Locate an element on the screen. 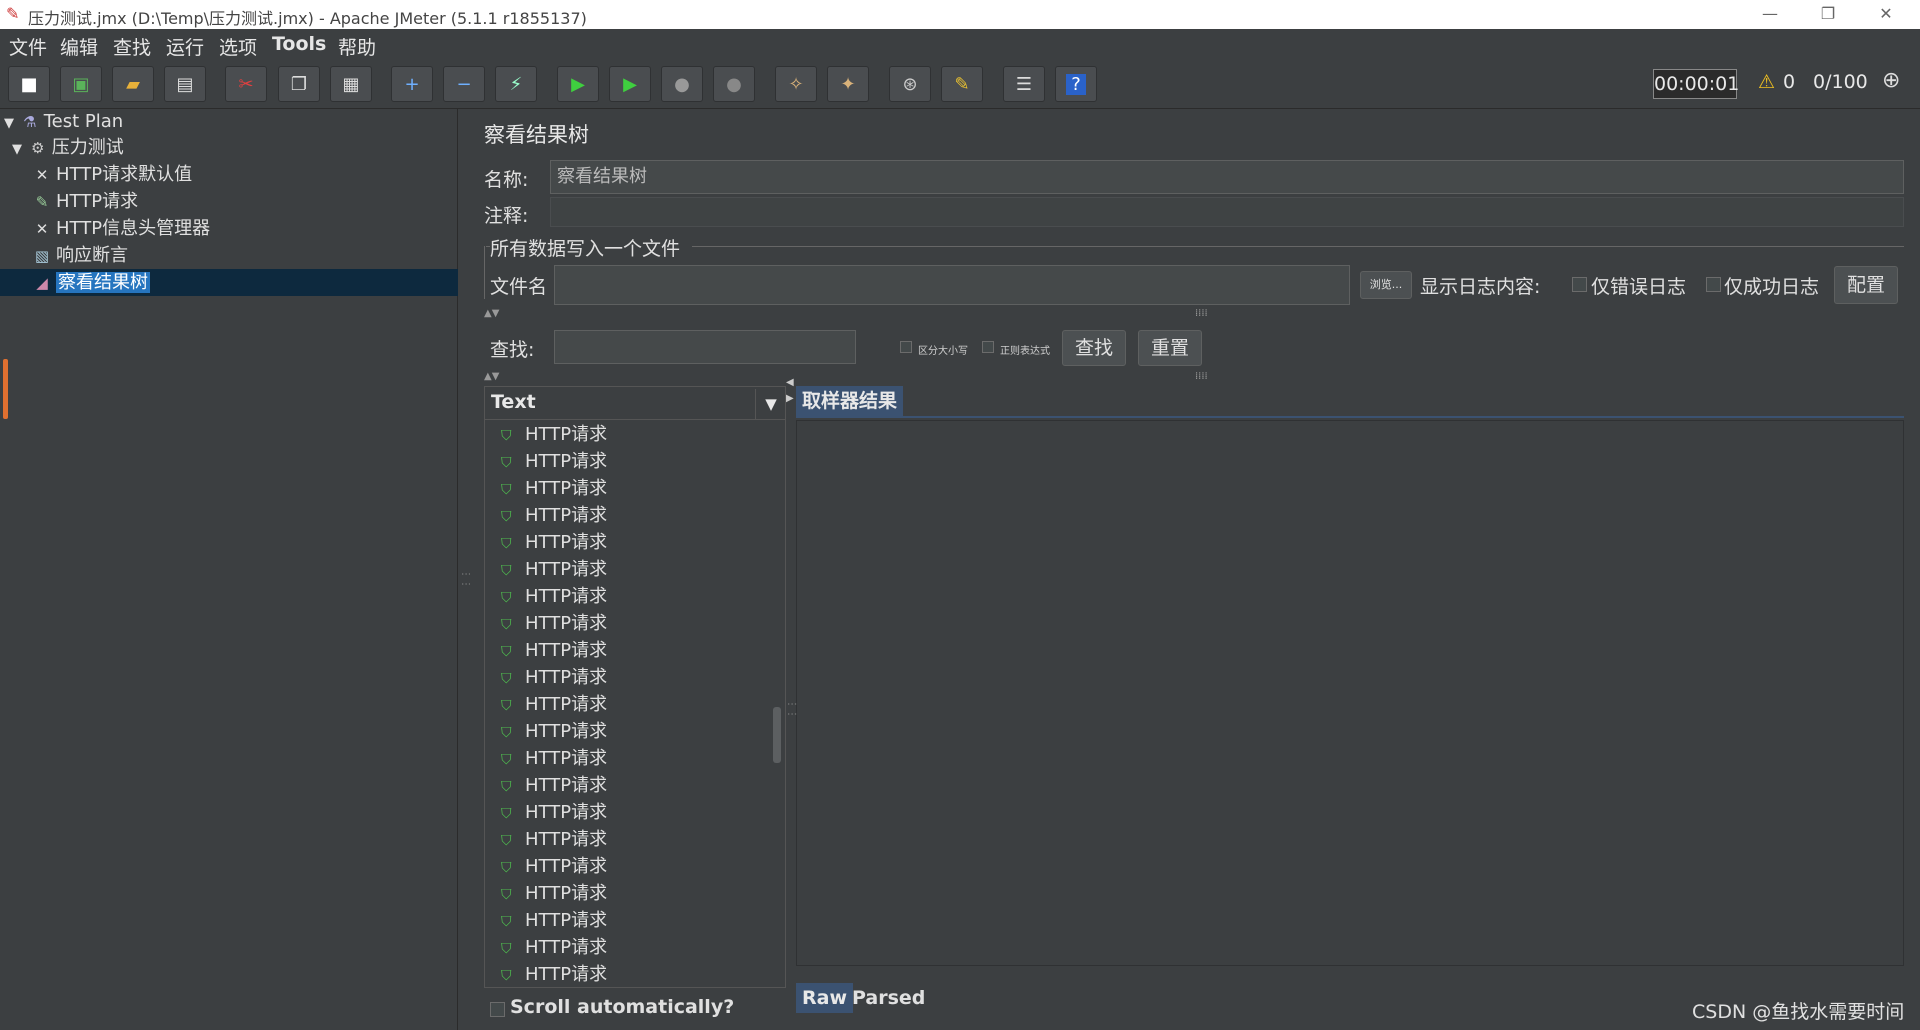 The image size is (1920, 1030). start-no-pause-button: ▶ is located at coordinates (630, 84).